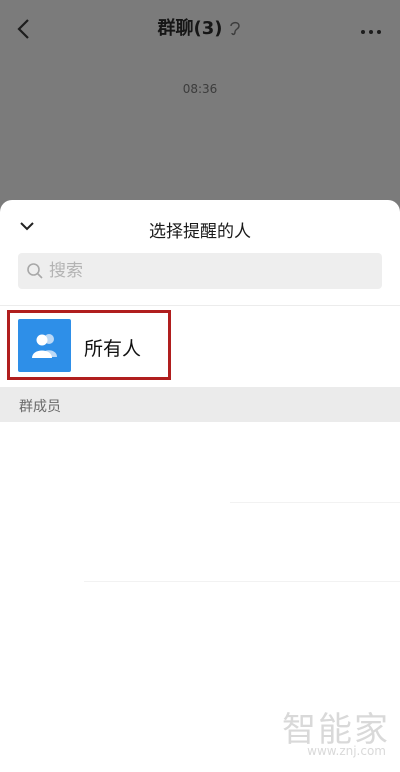 This screenshot has width=400, height=772. I want to click on search-icon, so click(35, 271).